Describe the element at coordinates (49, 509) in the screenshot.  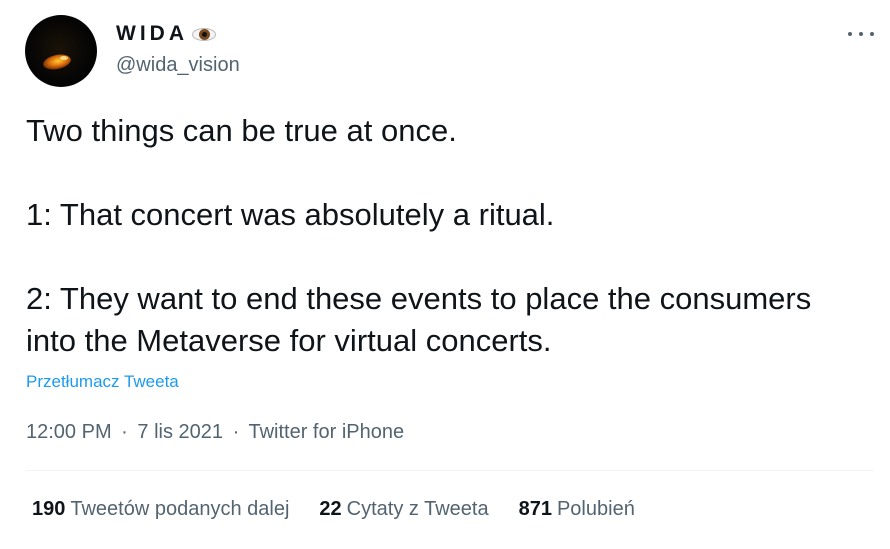
I see `retweets-count: 190` at that location.